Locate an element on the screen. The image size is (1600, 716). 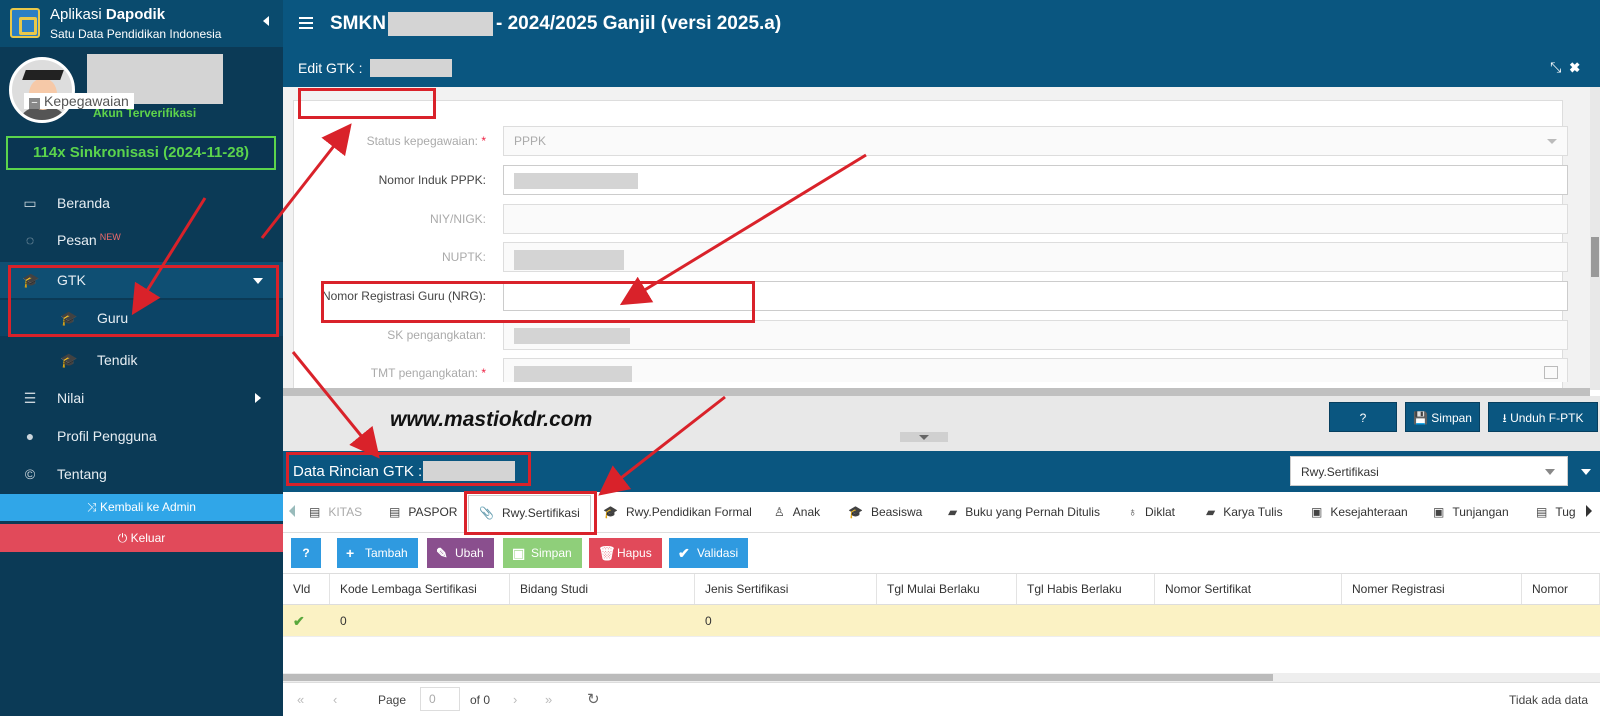
arrow-to-nrg is located at coordinates (743, 229).